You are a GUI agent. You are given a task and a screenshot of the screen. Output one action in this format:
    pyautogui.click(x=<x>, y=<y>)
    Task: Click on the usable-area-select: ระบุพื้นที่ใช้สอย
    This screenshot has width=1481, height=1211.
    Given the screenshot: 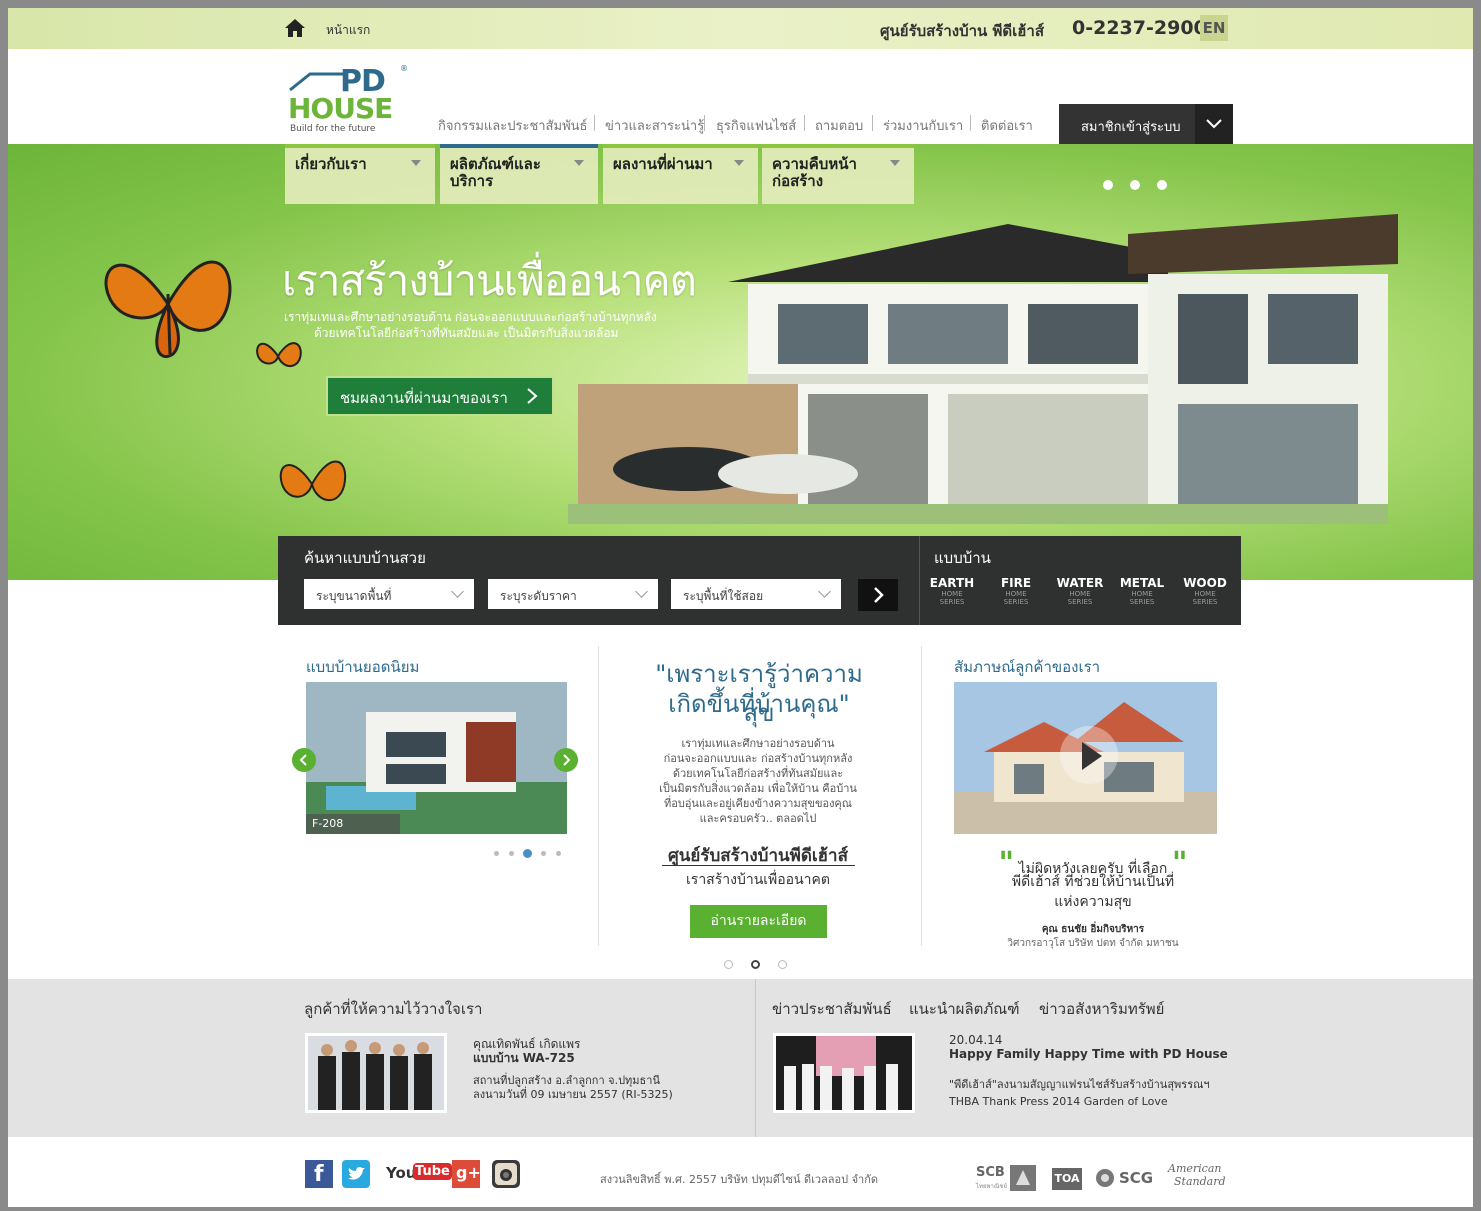 What is the action you would take?
    pyautogui.click(x=756, y=594)
    